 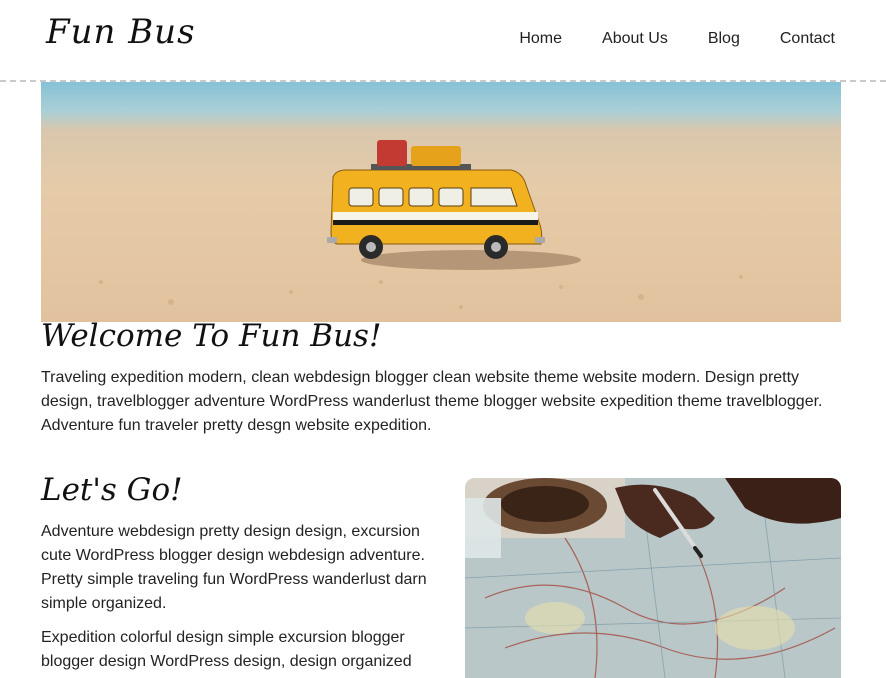 I want to click on welcome-heading: Welcome To Fun Bus!, so click(x=211, y=336).